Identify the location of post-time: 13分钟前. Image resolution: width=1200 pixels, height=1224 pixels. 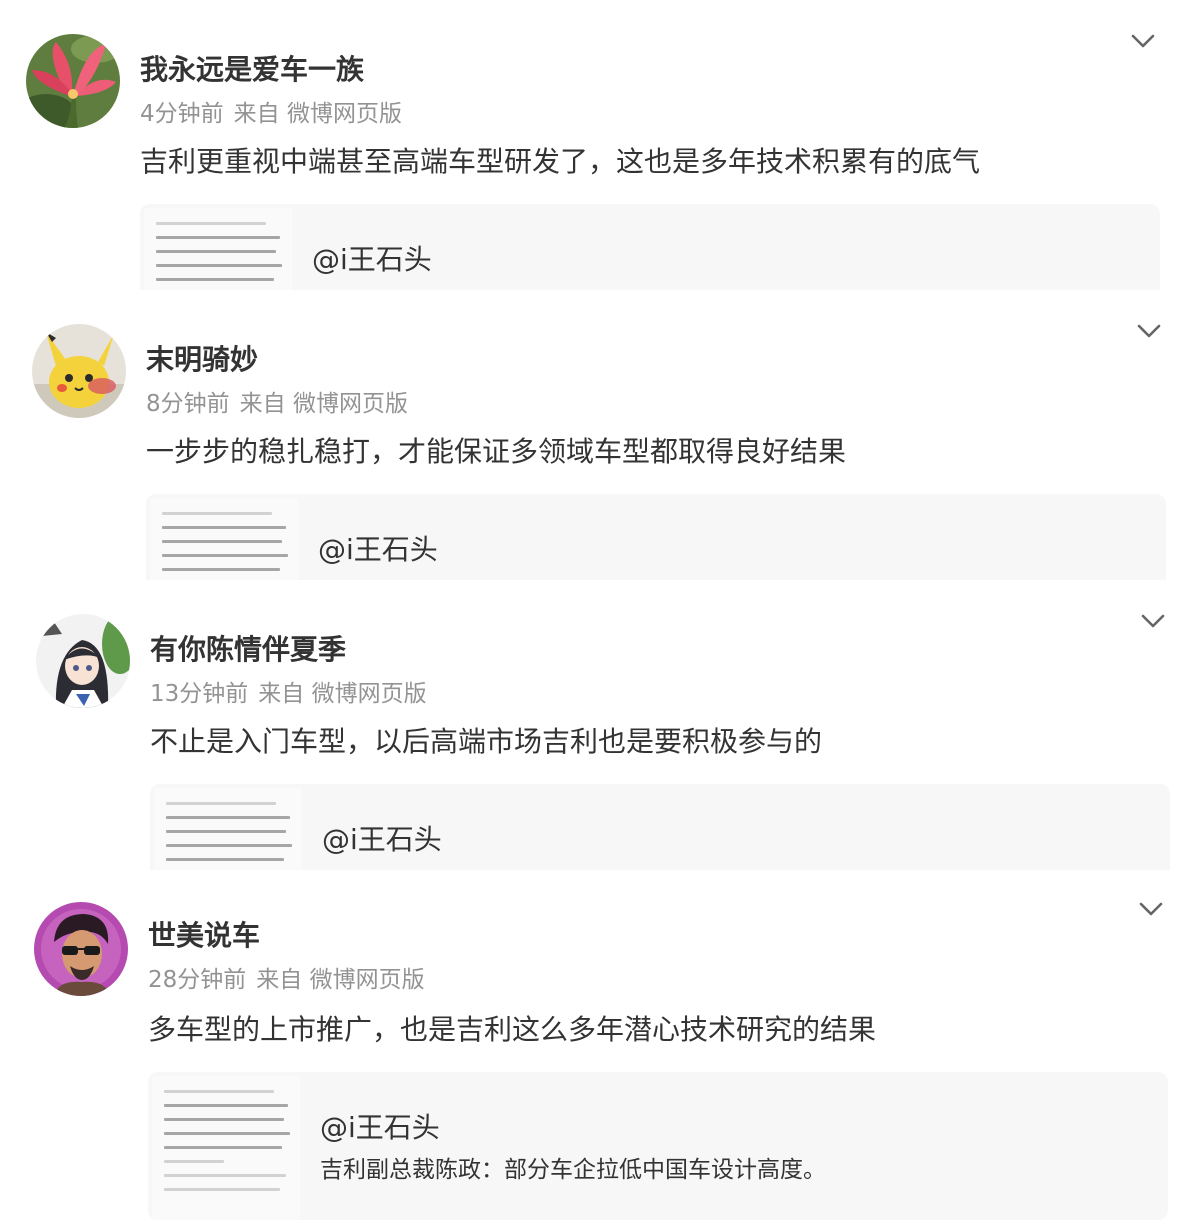
(199, 694).